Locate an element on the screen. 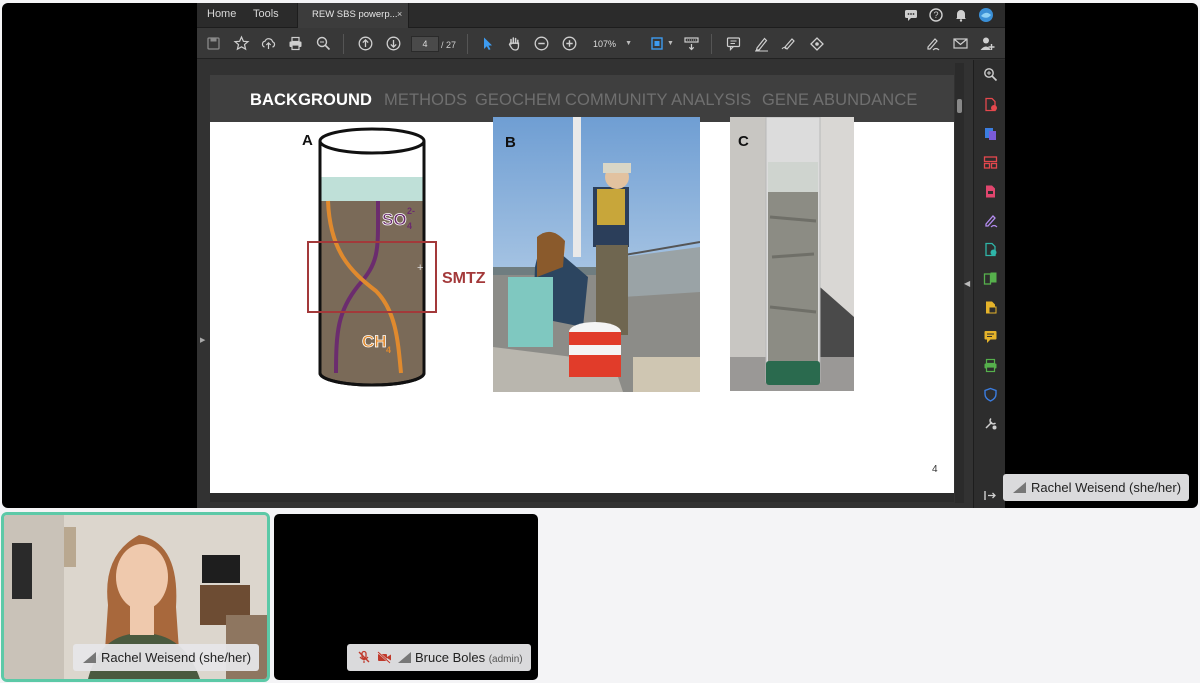 The image size is (1200, 683). share-user-icon is located at coordinates (987, 43).